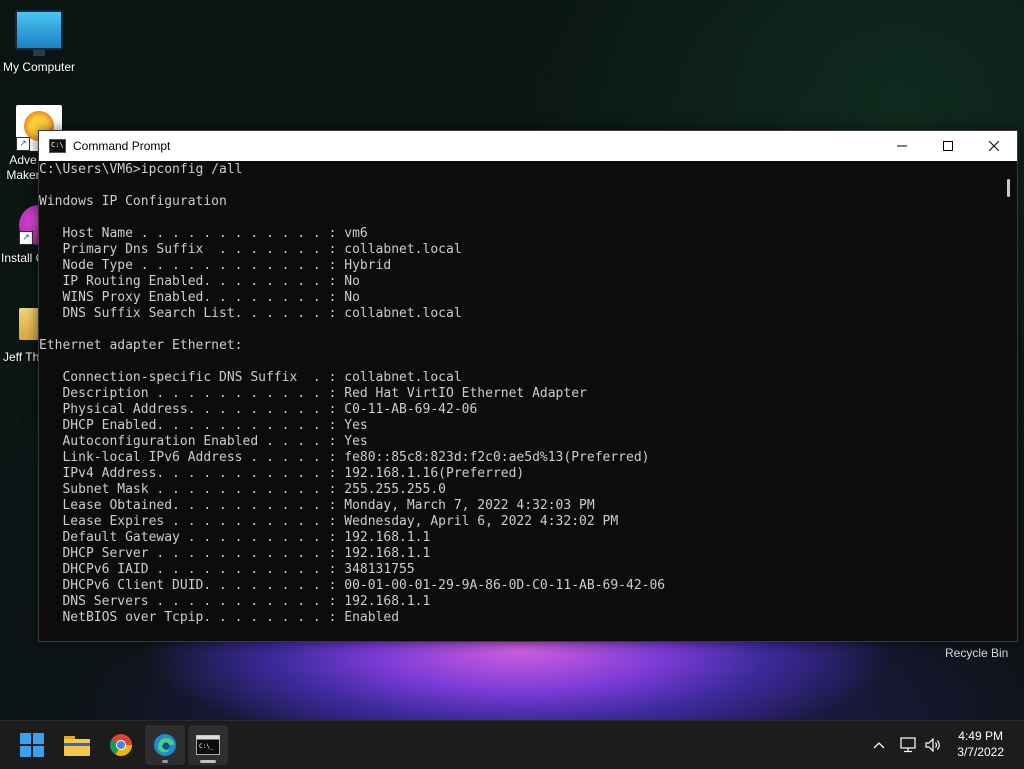  I want to click on taskbar: C:\_ 4:49 PM 3/7/2022, so click(512, 744).